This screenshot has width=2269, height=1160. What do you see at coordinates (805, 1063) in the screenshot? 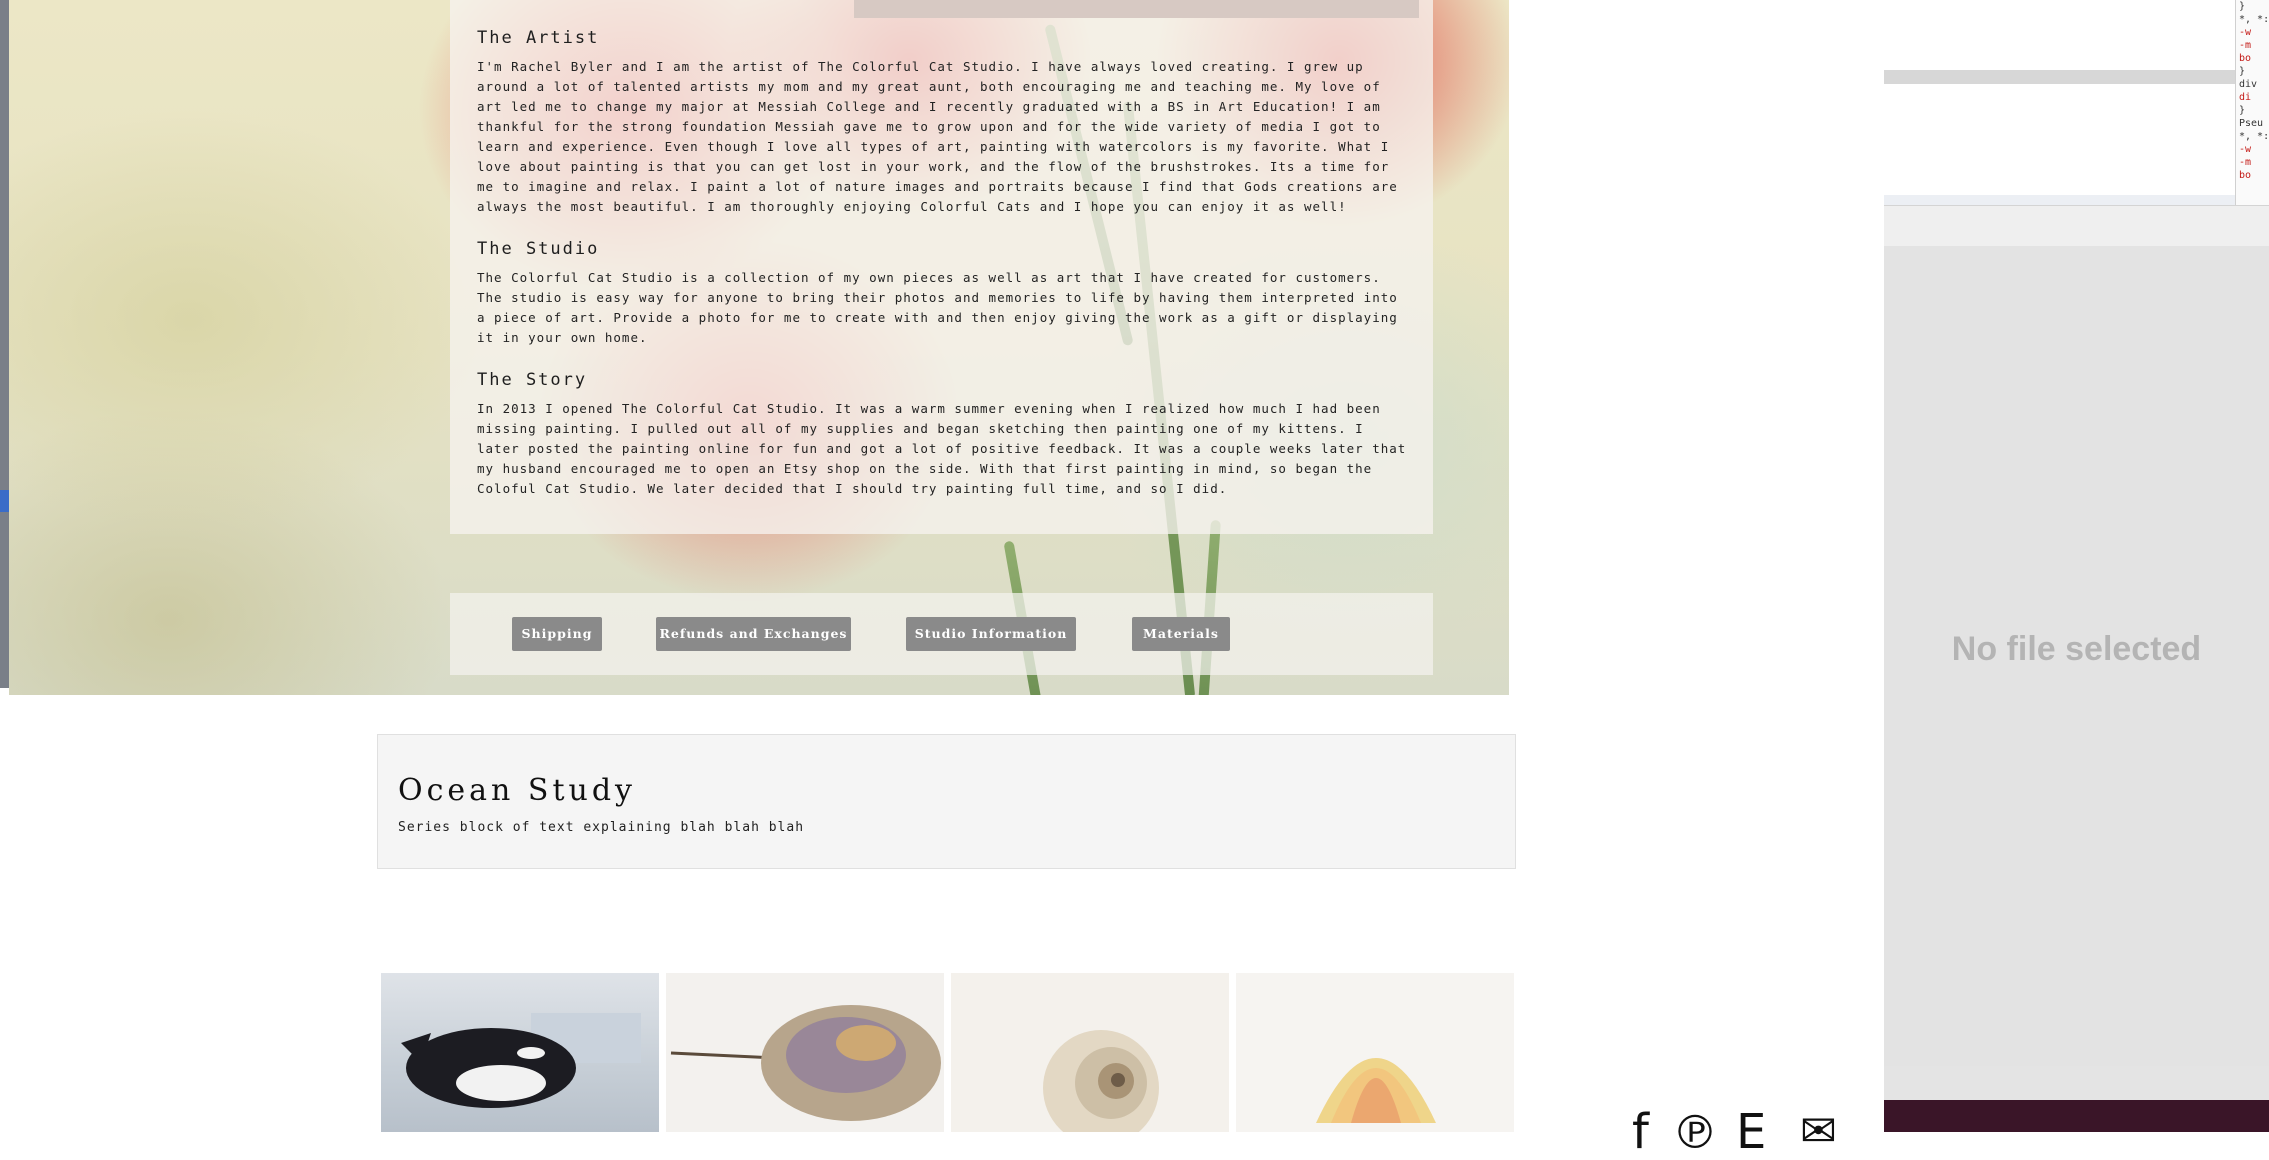
I see `horseshoe-crab-illustration` at bounding box center [805, 1063].